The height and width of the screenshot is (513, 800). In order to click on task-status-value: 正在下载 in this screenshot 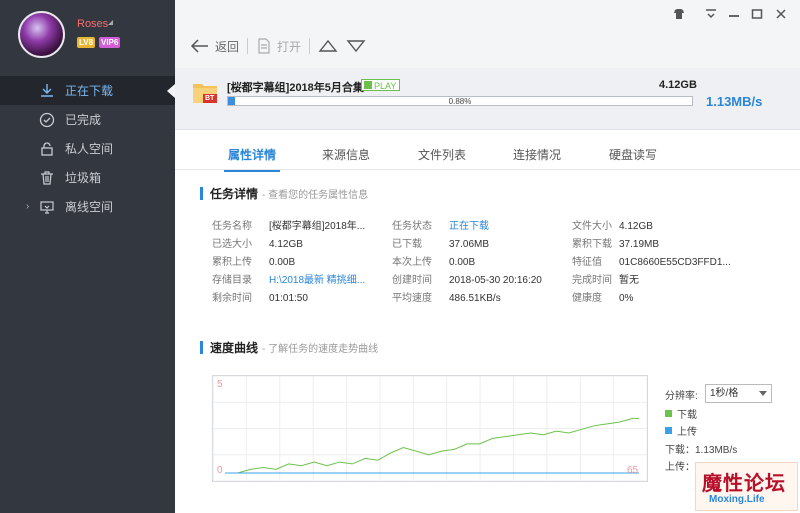, I will do `click(469, 226)`.